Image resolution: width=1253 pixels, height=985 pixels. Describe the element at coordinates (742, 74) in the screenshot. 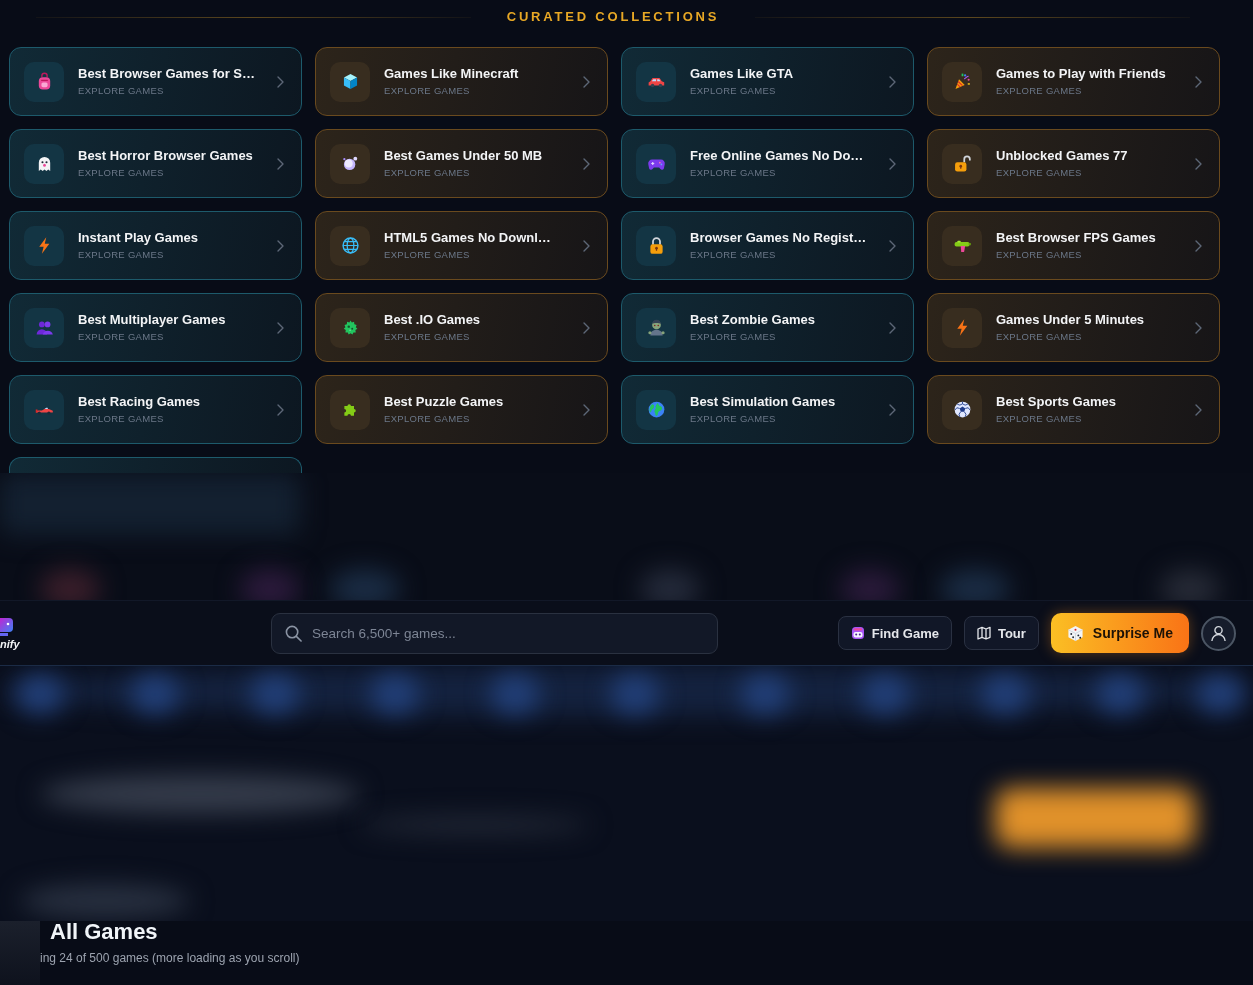

I see `card-title: Games Like GTA` at that location.